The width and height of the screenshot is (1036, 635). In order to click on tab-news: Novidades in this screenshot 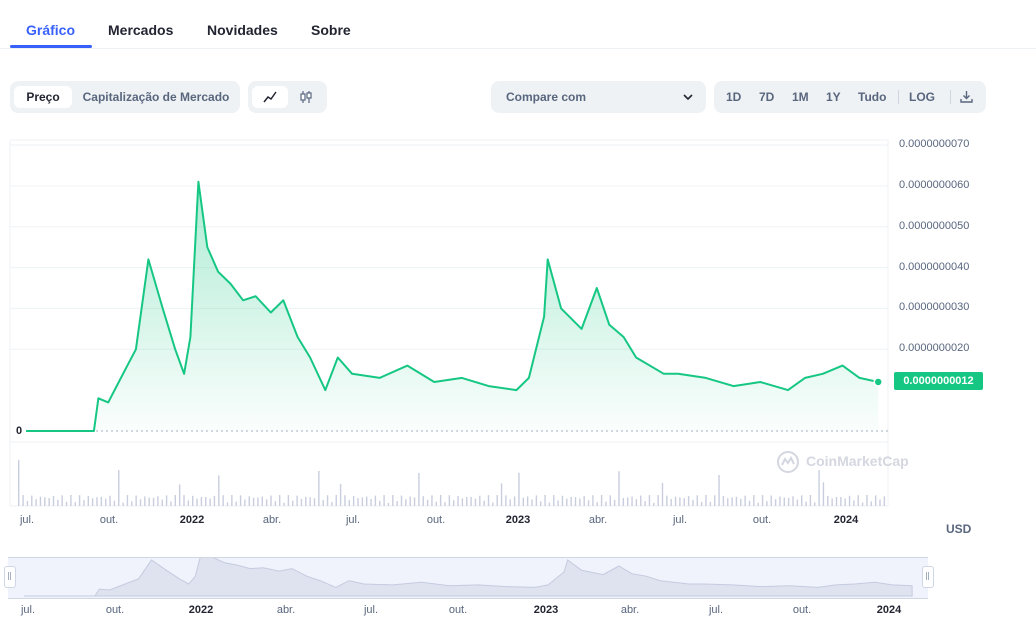, I will do `click(242, 30)`.